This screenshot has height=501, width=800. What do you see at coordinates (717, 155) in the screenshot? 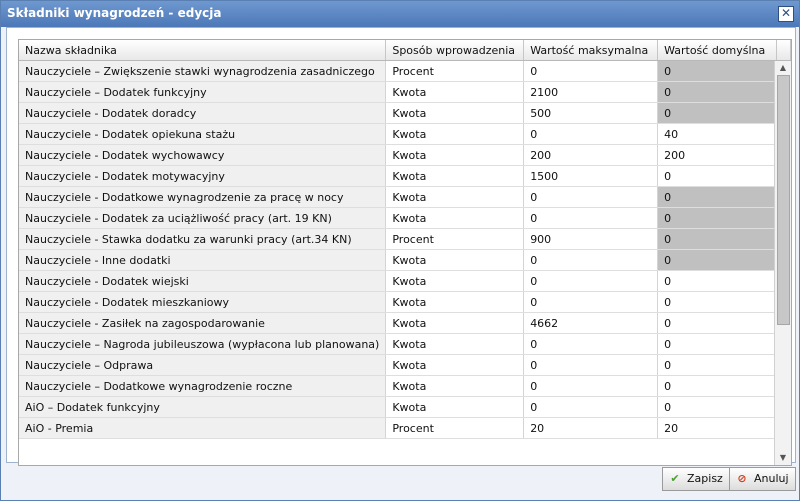
I see `cell-default-value: 200` at bounding box center [717, 155].